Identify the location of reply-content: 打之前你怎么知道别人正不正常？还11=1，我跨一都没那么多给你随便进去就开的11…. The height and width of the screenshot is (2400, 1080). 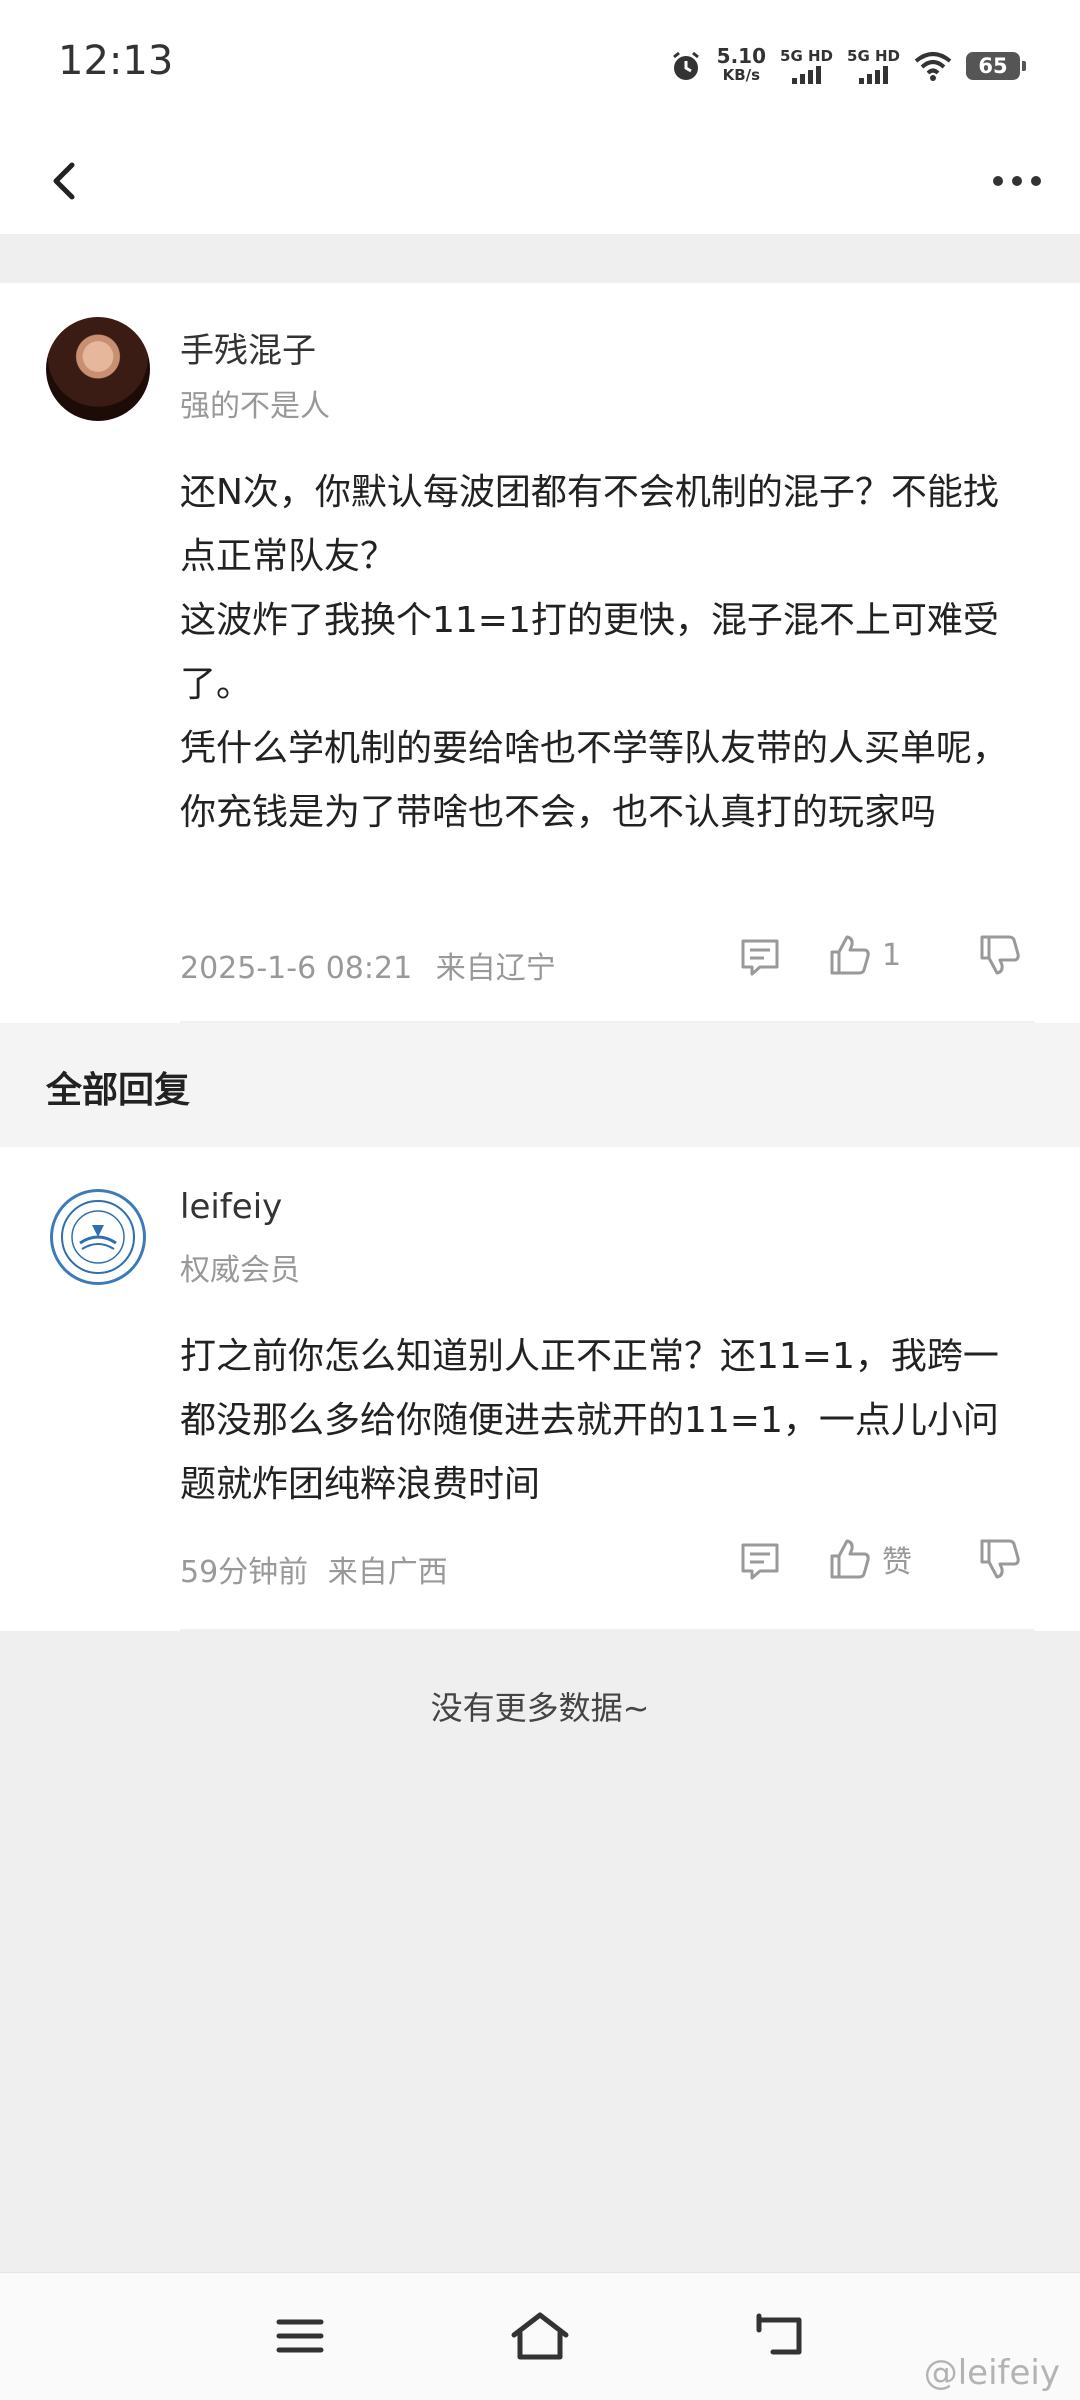
(589, 1420).